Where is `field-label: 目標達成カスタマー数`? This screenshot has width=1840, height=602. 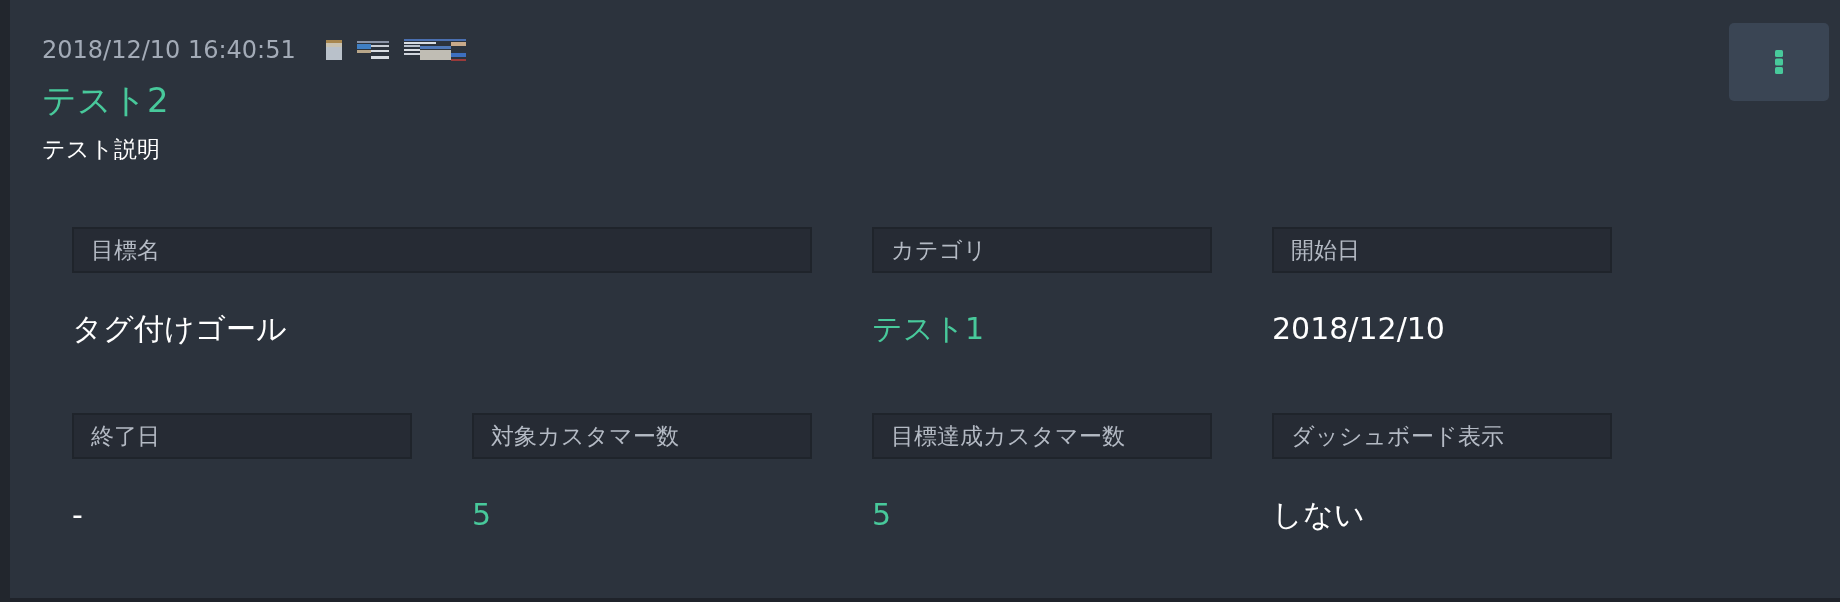 field-label: 目標達成カスタマー数 is located at coordinates (1042, 436).